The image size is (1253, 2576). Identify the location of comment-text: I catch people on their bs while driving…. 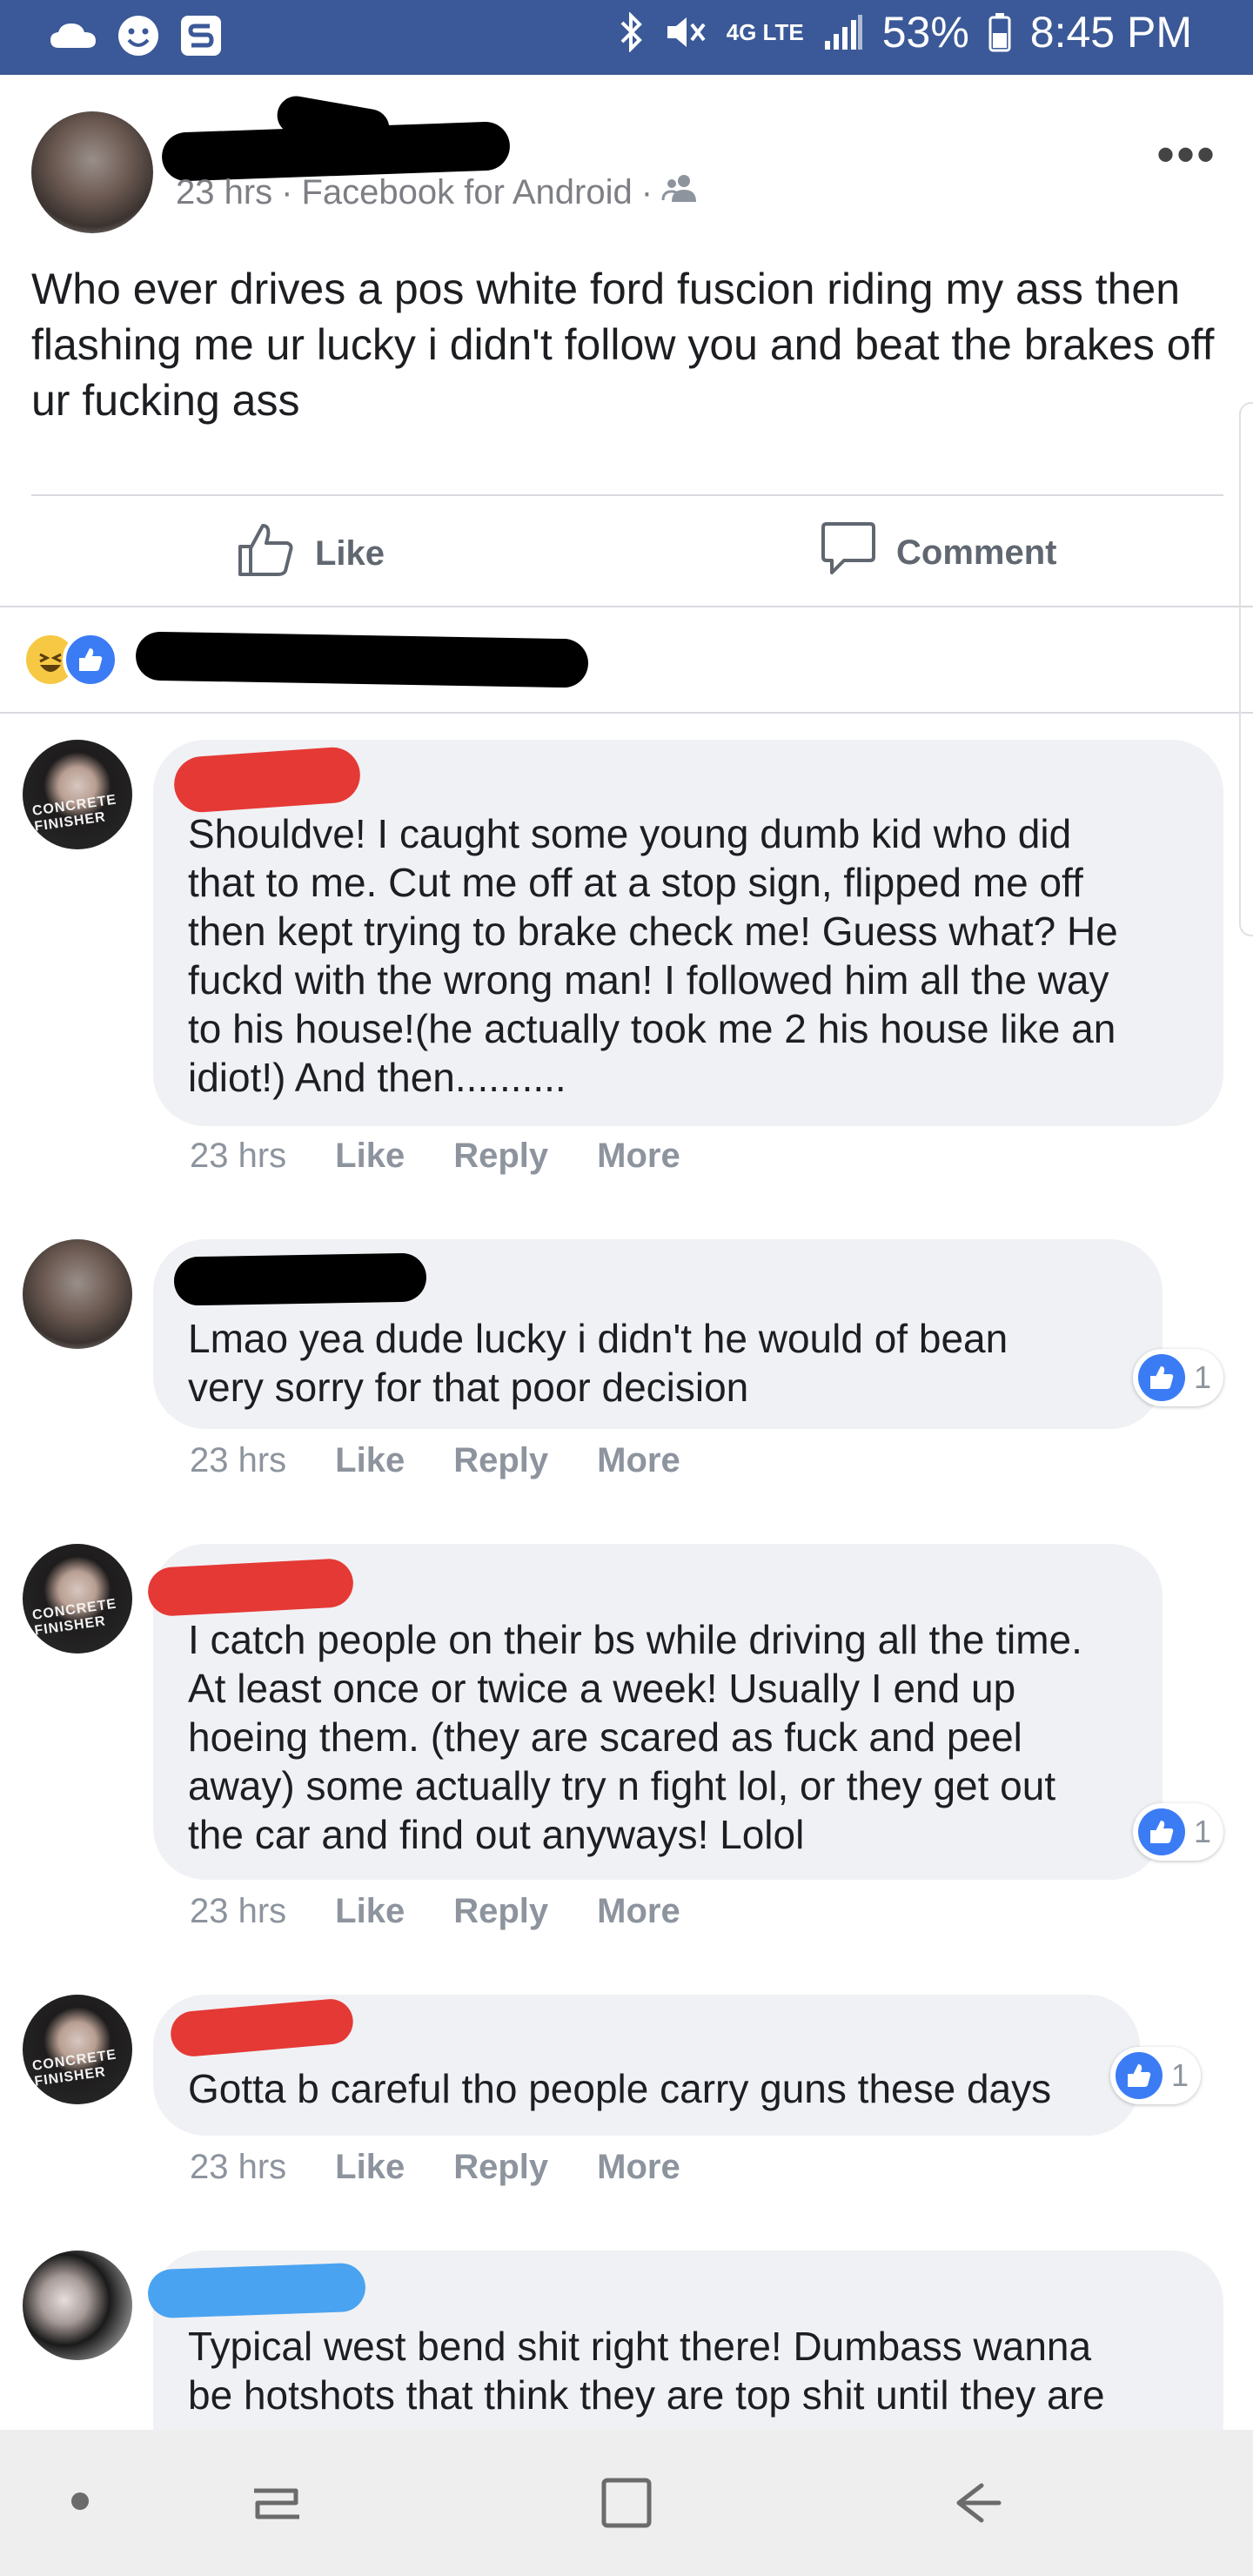
(635, 1737).